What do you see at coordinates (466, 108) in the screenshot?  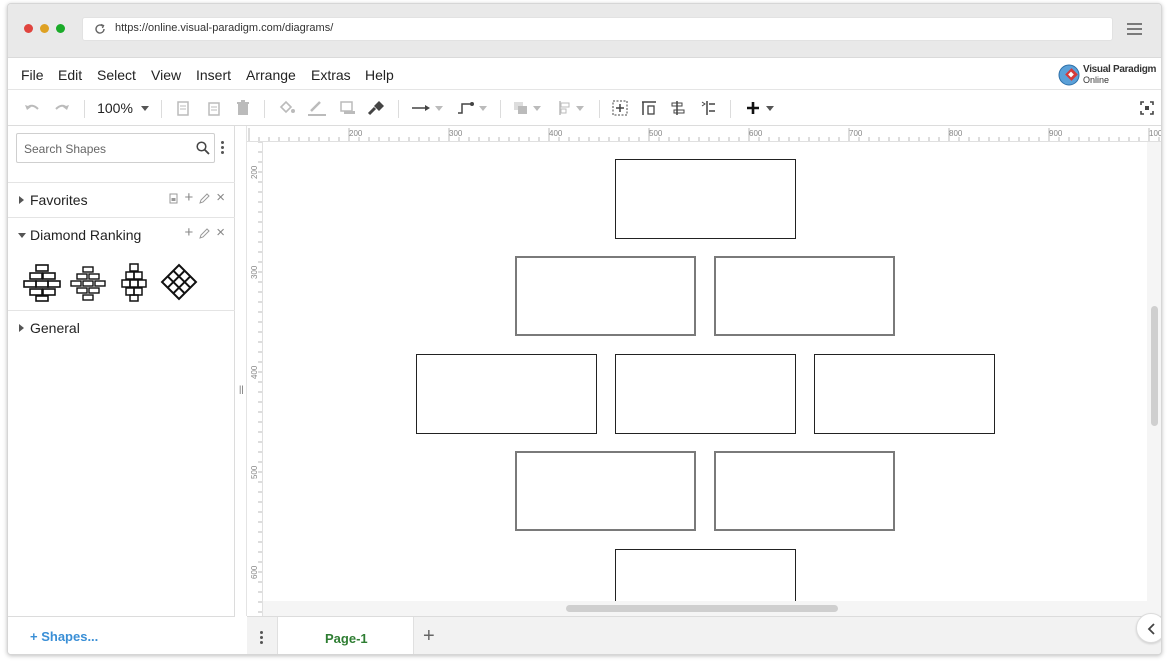 I see `waypoint-icon` at bounding box center [466, 108].